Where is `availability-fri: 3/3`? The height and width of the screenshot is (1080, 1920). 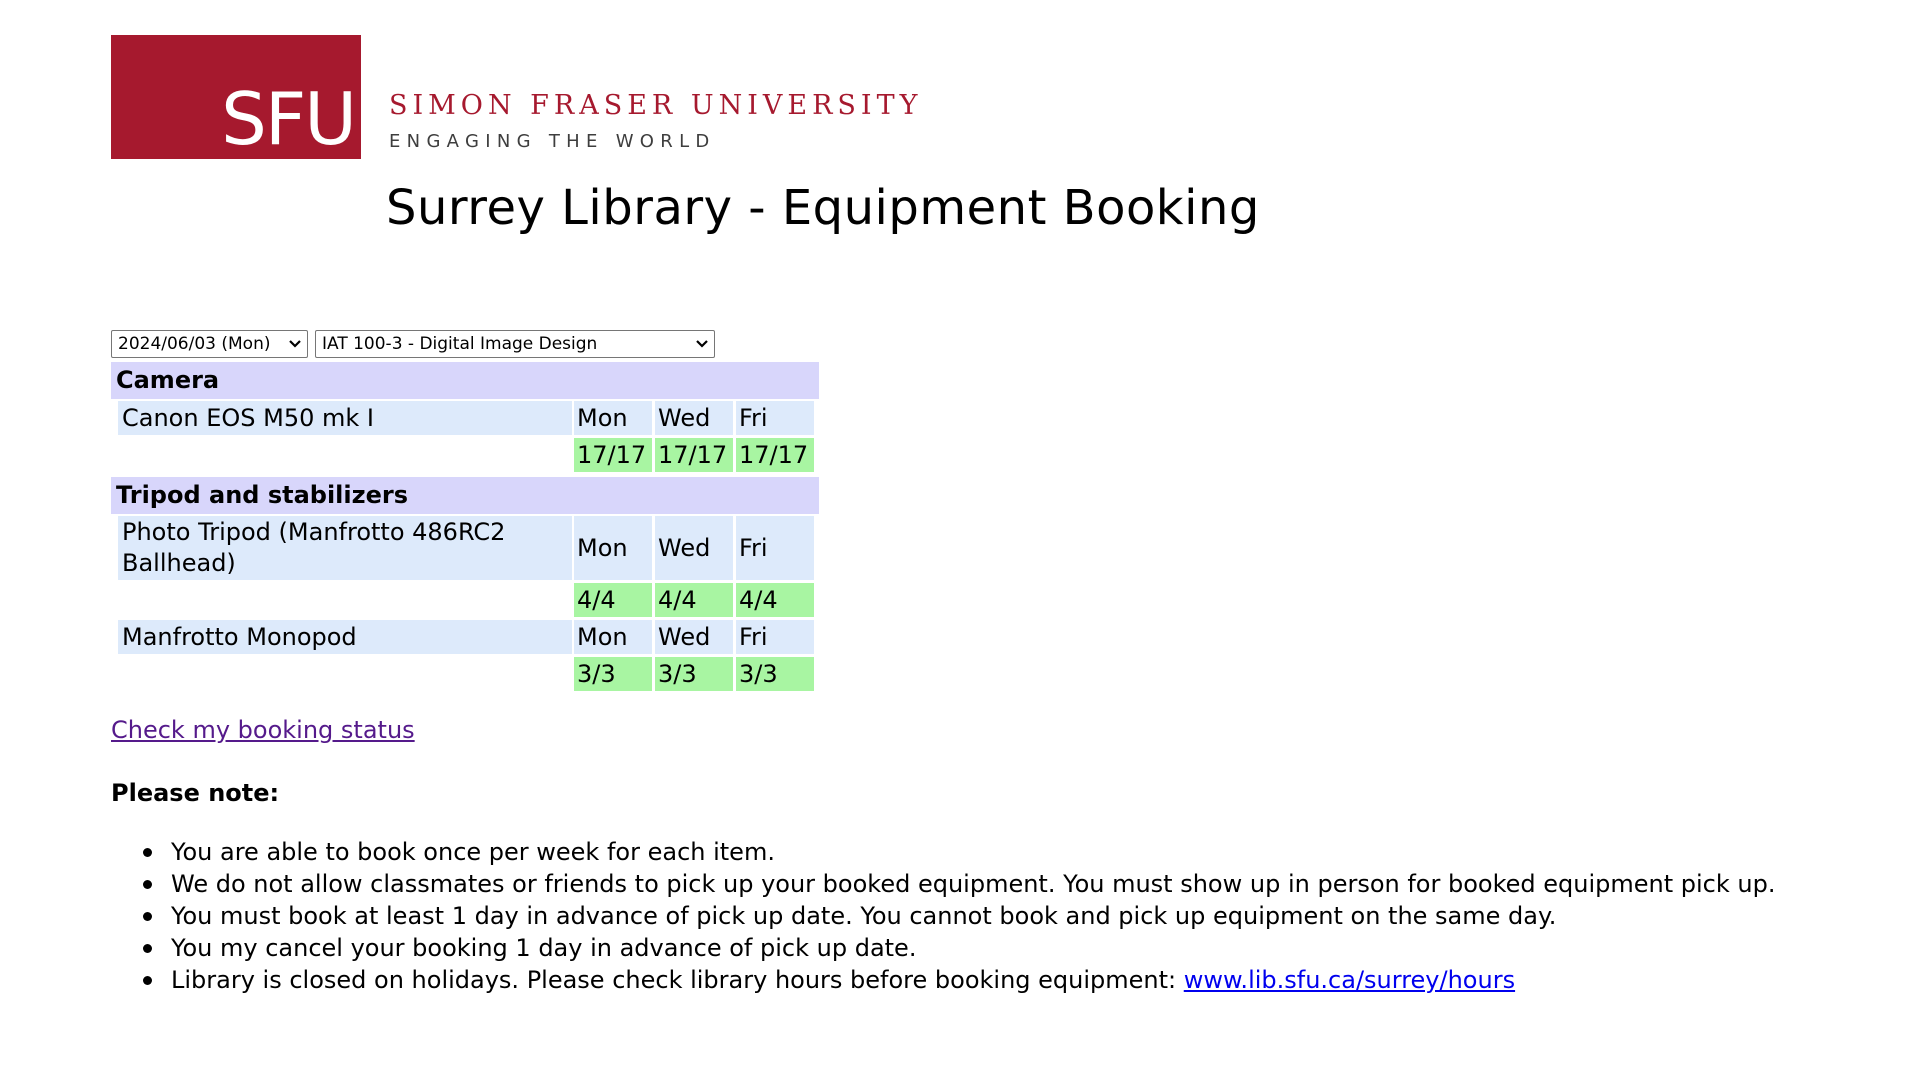
availability-fri: 3/3 is located at coordinates (775, 674).